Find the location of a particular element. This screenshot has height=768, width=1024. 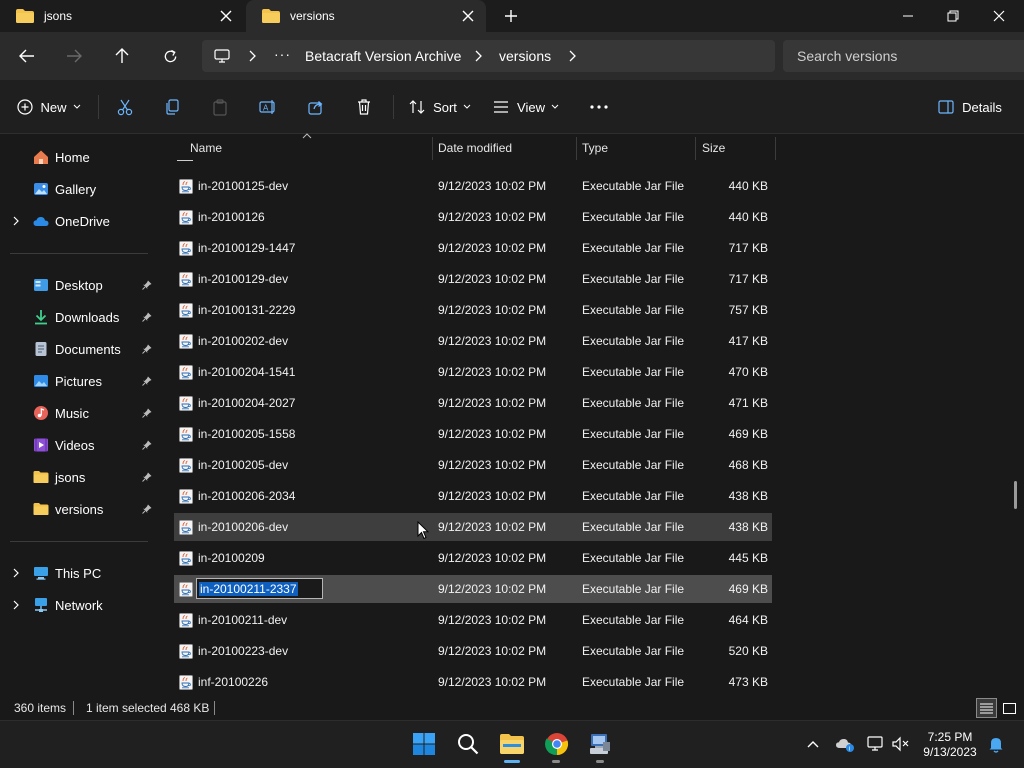

column-header-type: Type is located at coordinates (638, 147).